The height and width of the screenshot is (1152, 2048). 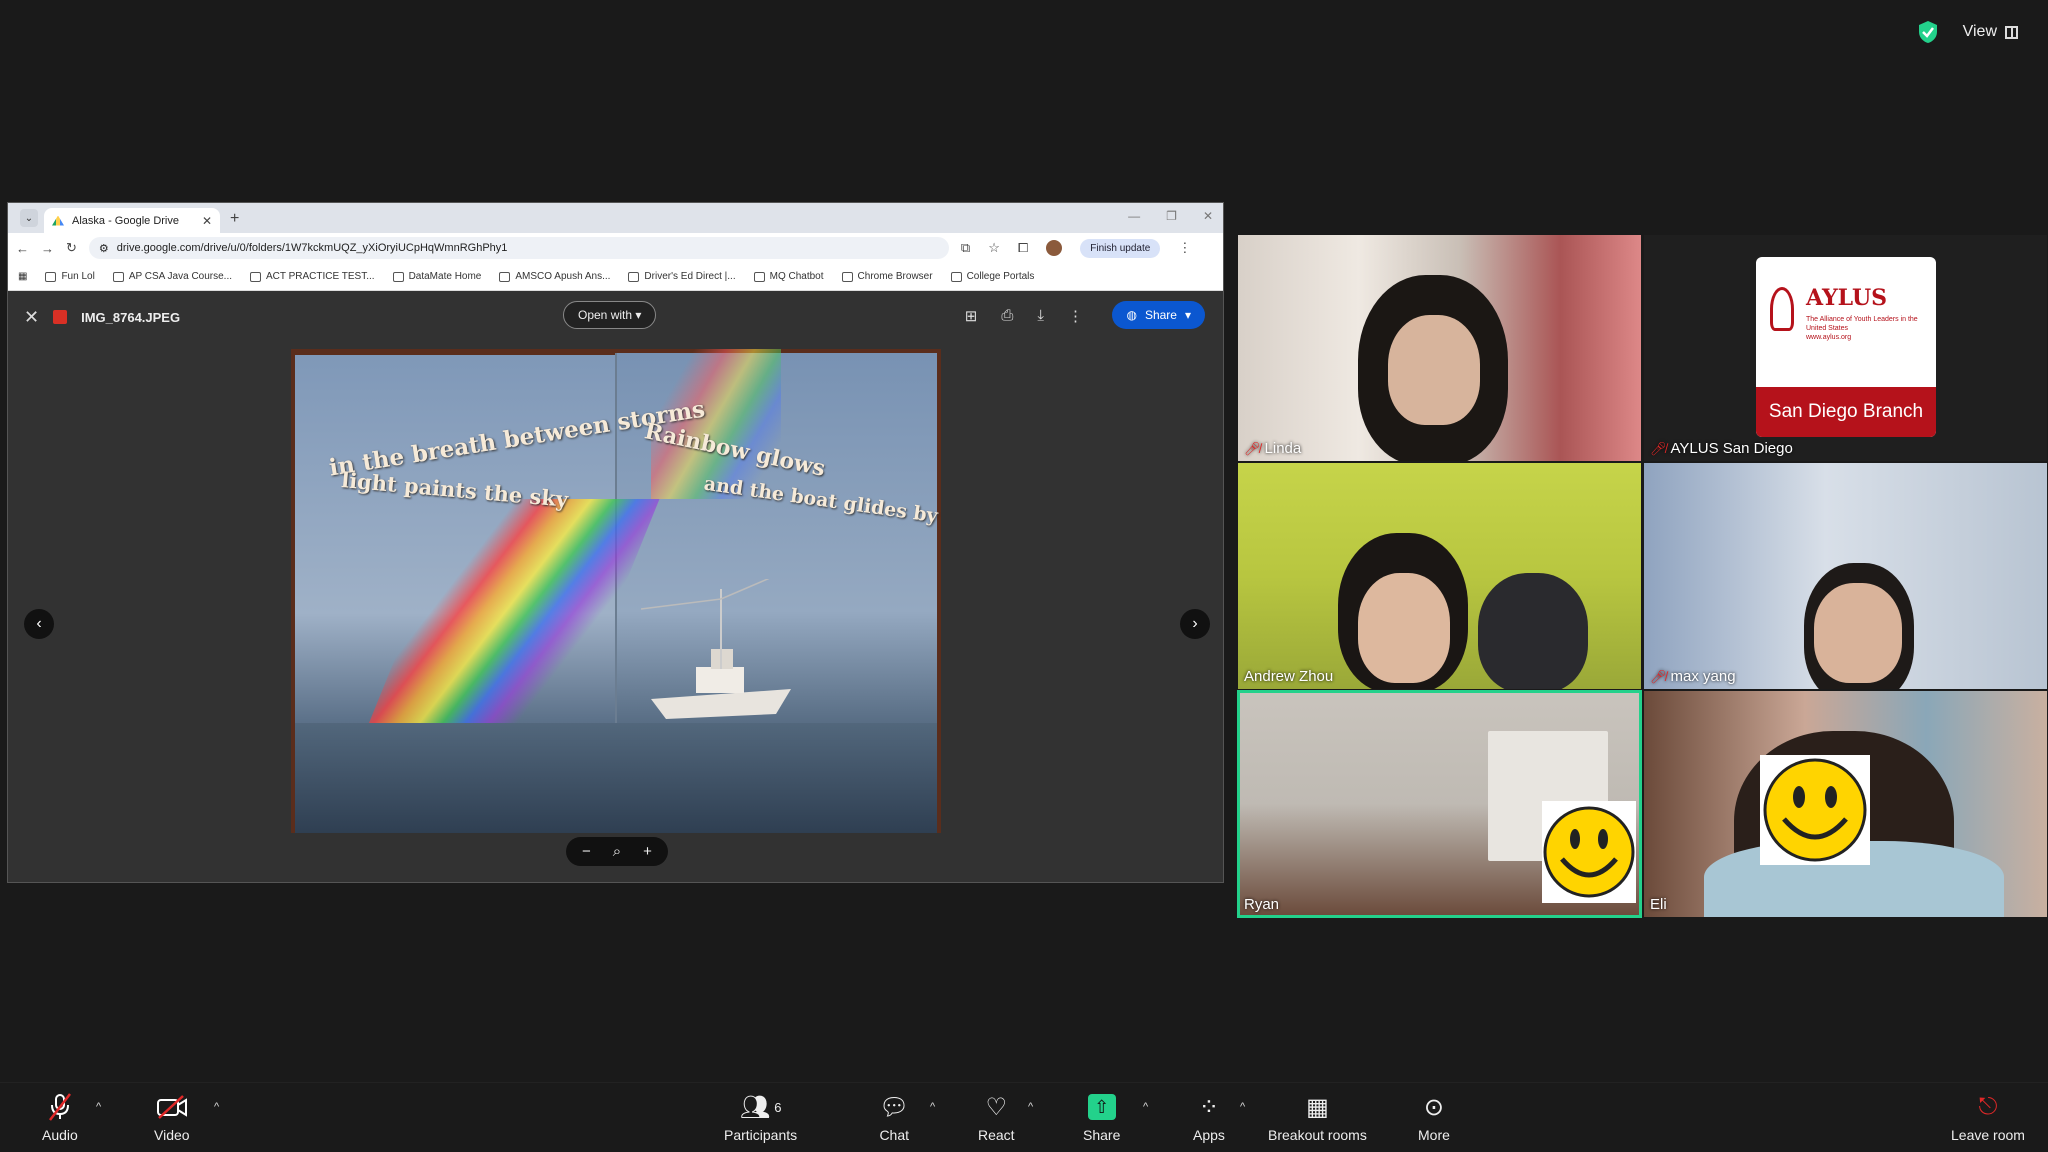 I want to click on video-tile-linda: 🎤︎̸ Linda, so click(x=1439, y=348).